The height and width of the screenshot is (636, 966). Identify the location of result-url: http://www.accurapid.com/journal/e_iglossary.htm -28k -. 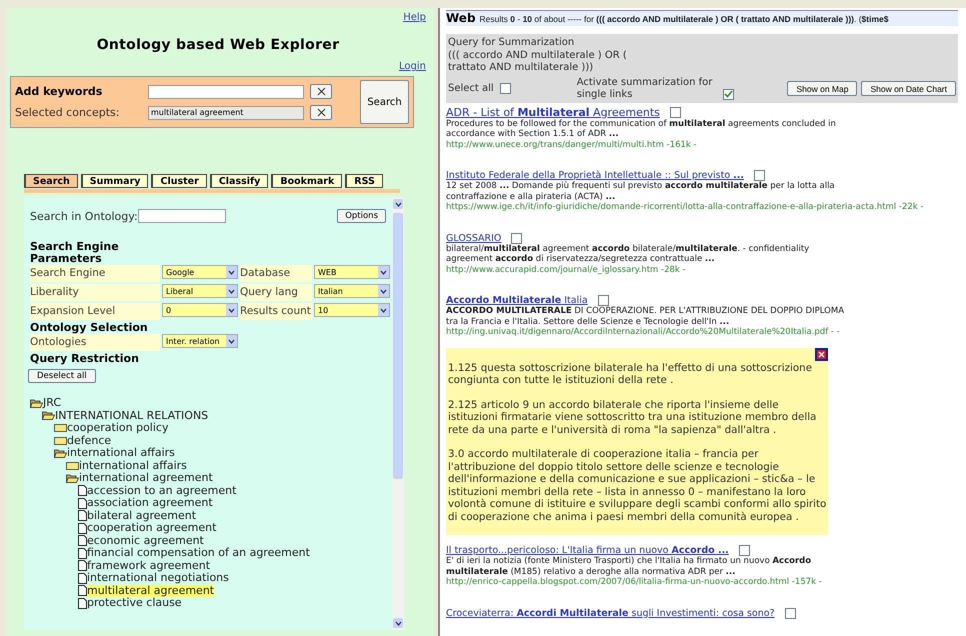
(566, 269).